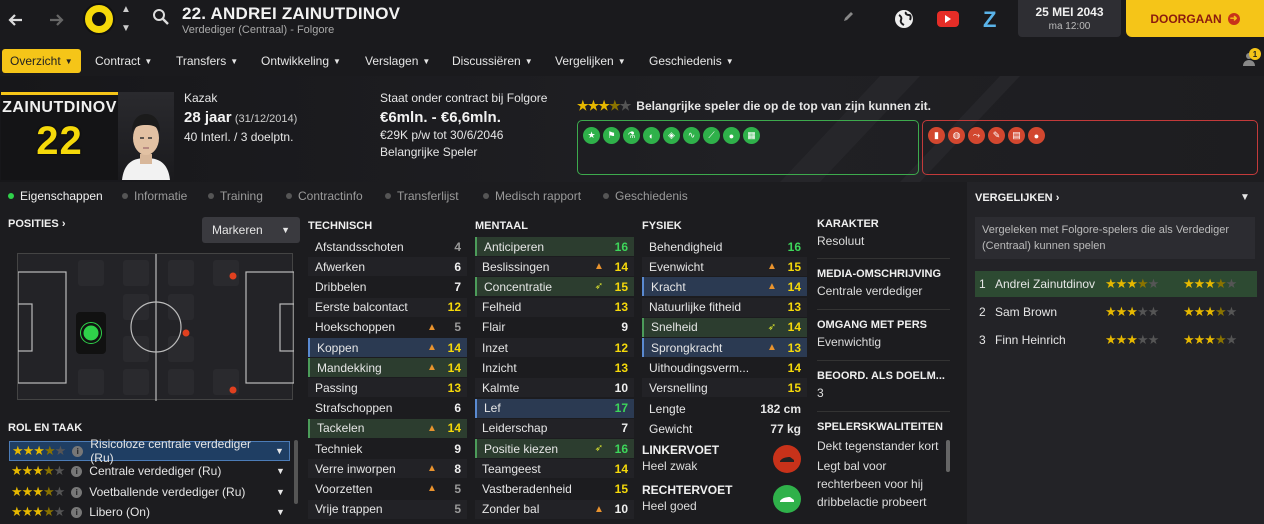  What do you see at coordinates (387, 448) in the screenshot?
I see `attr-row: Techniek 9` at bounding box center [387, 448].